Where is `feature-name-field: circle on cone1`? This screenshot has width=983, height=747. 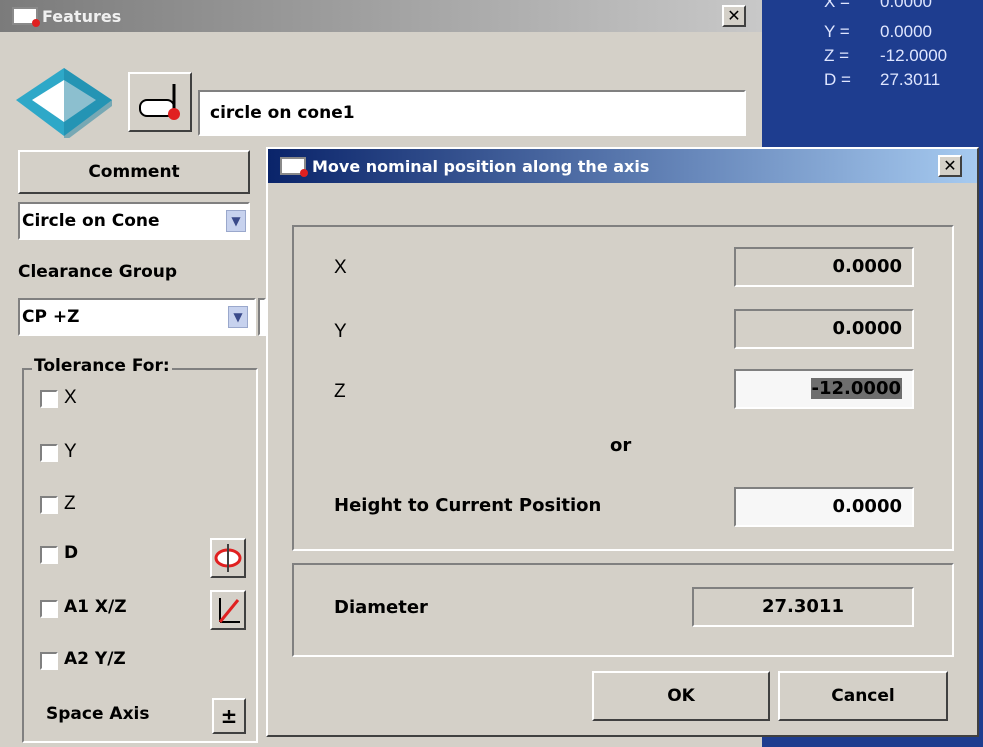 feature-name-field: circle on cone1 is located at coordinates (472, 113).